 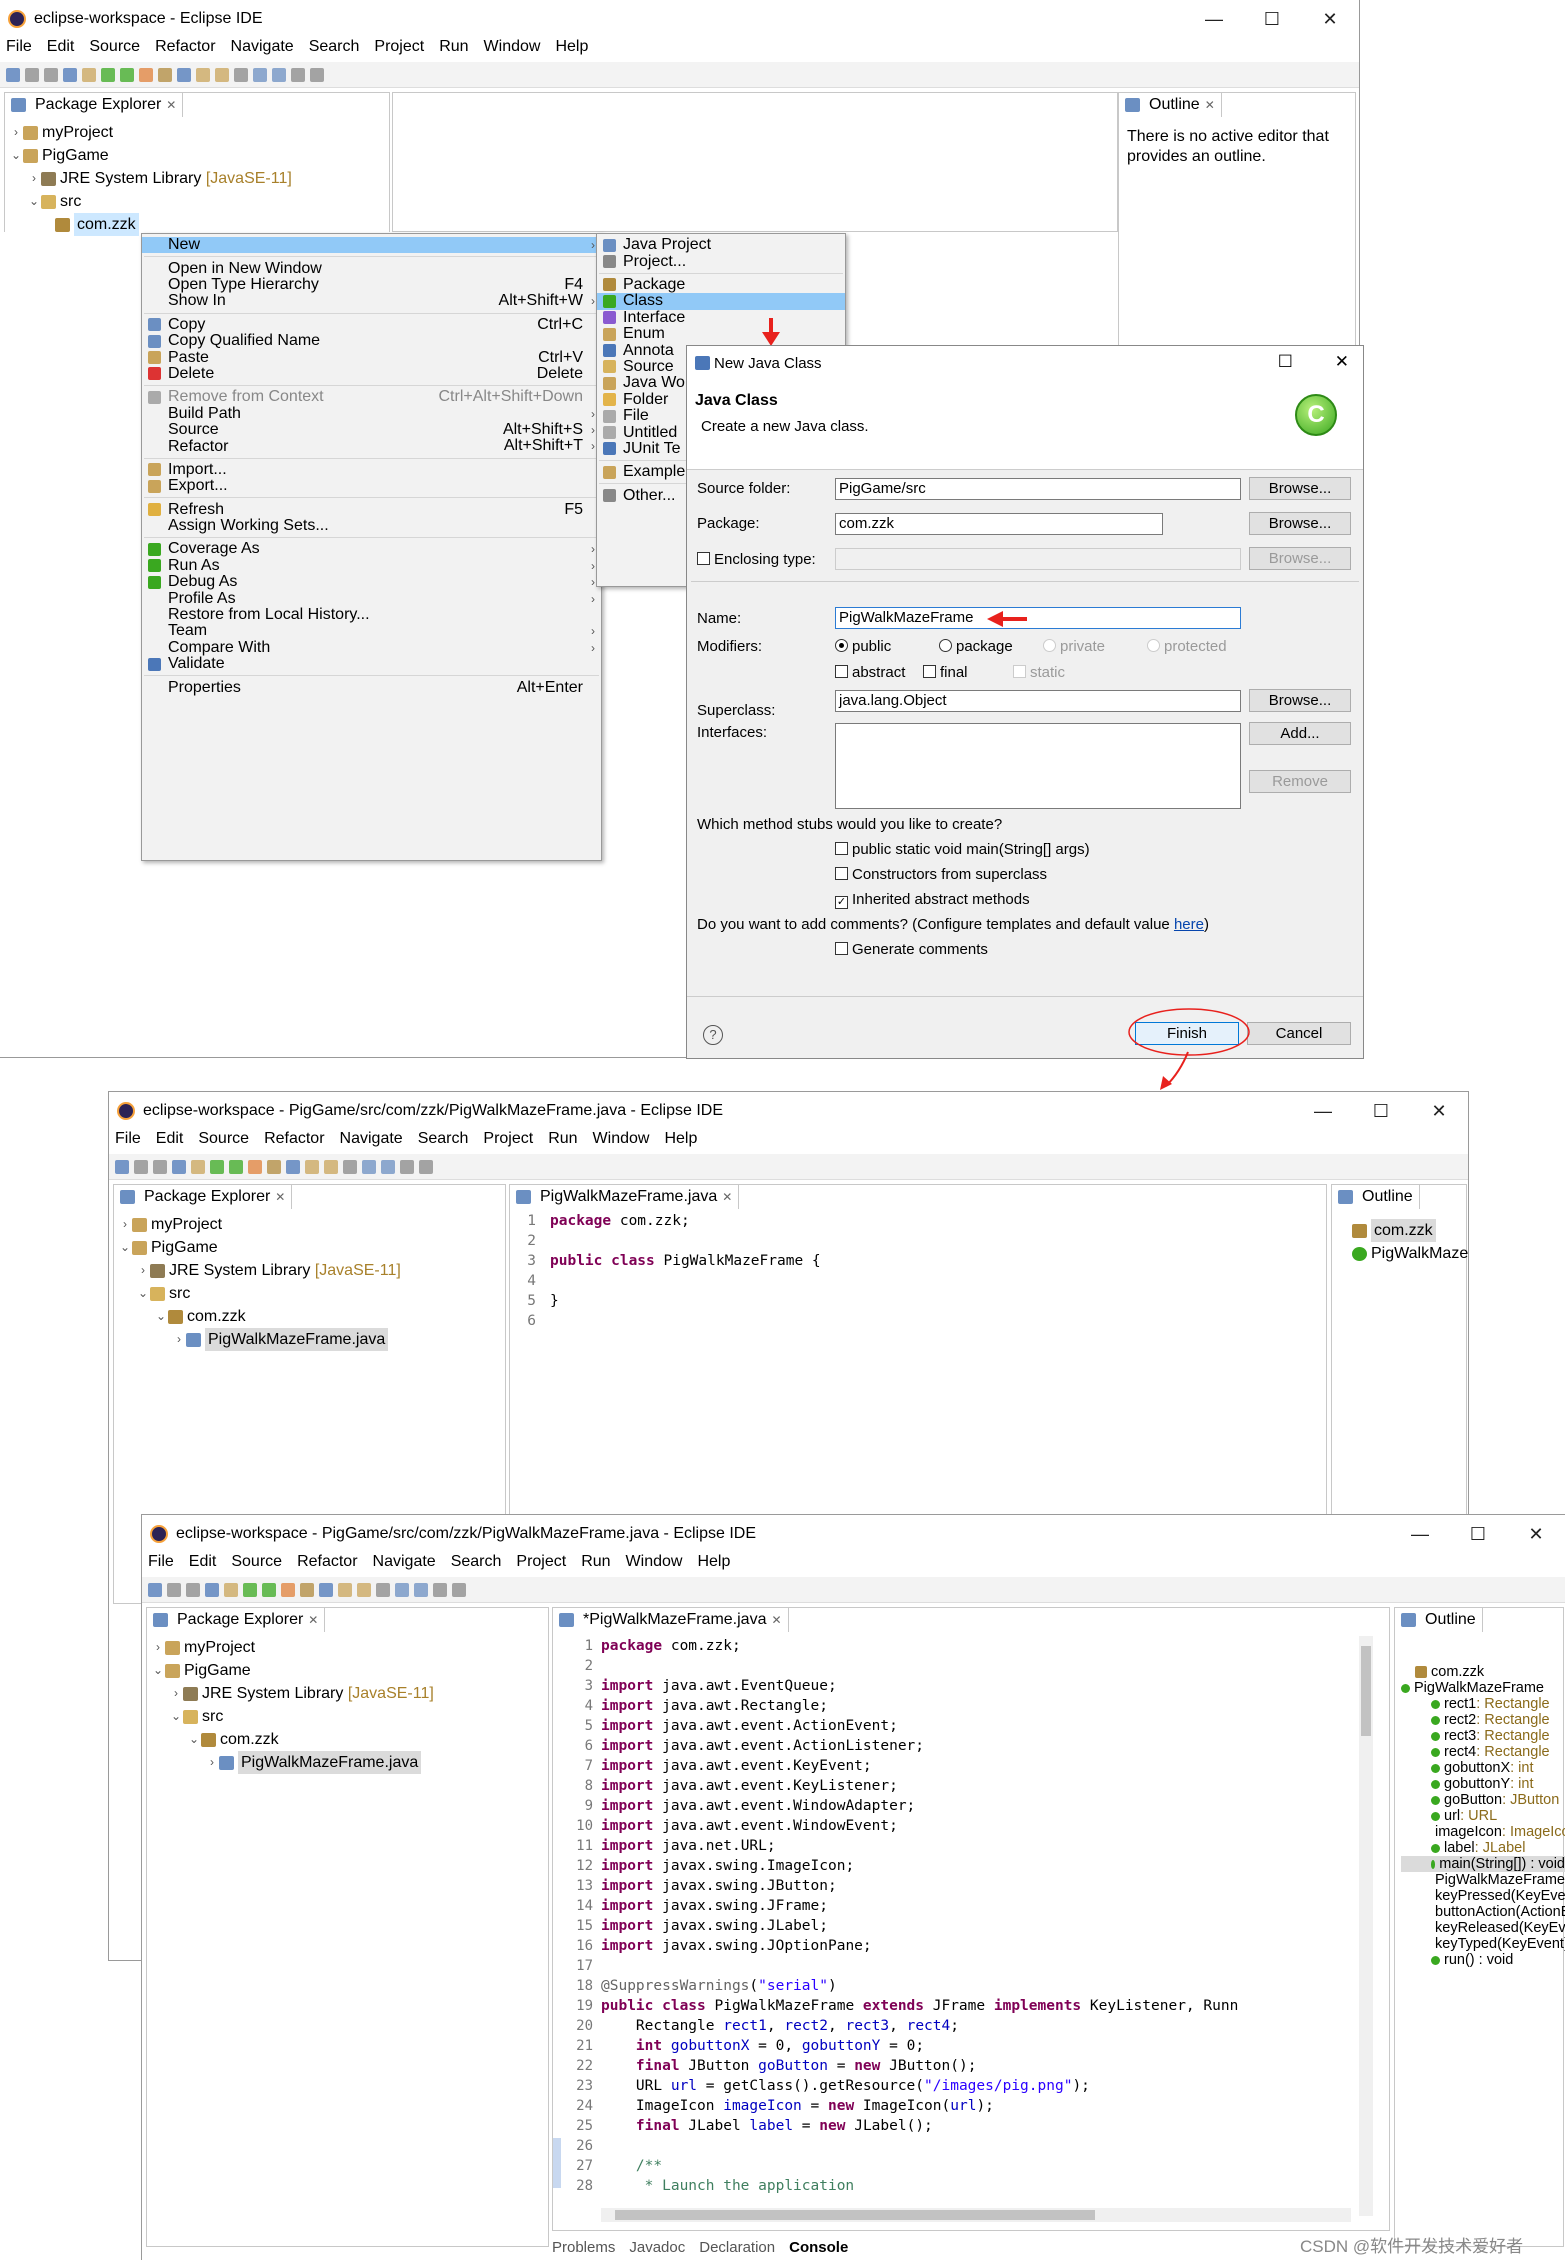 What do you see at coordinates (1038, 766) in the screenshot?
I see `interfaces-list` at bounding box center [1038, 766].